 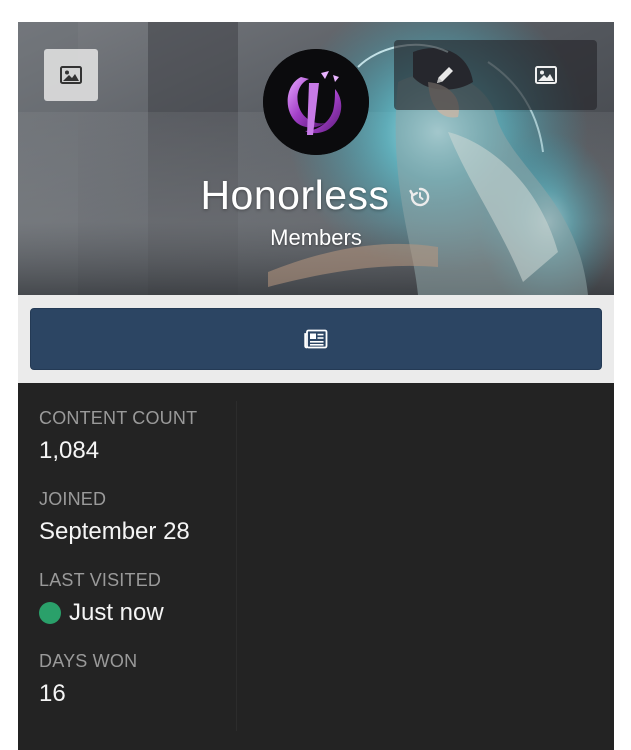 What do you see at coordinates (295, 194) in the screenshot?
I see `profile-name: Honorless` at bounding box center [295, 194].